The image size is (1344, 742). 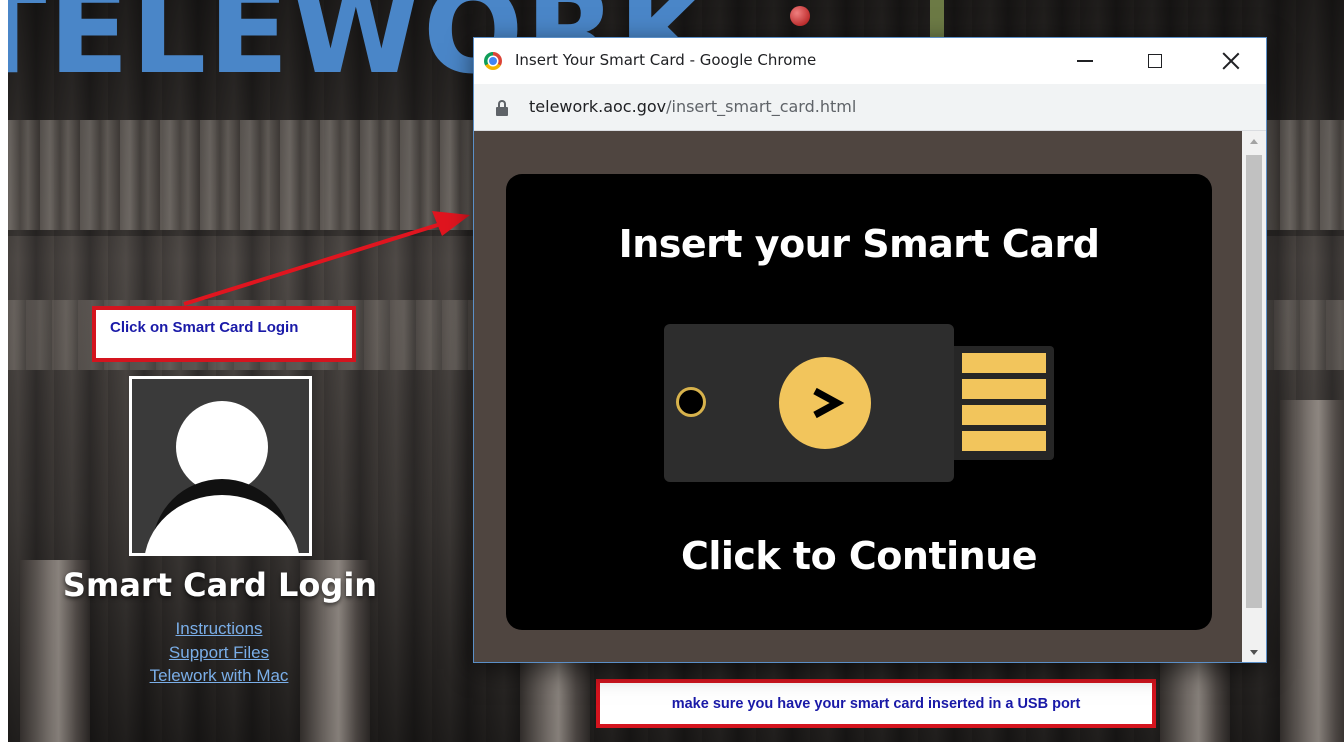 What do you see at coordinates (1004, 403) in the screenshot?
I see `usb-connector` at bounding box center [1004, 403].